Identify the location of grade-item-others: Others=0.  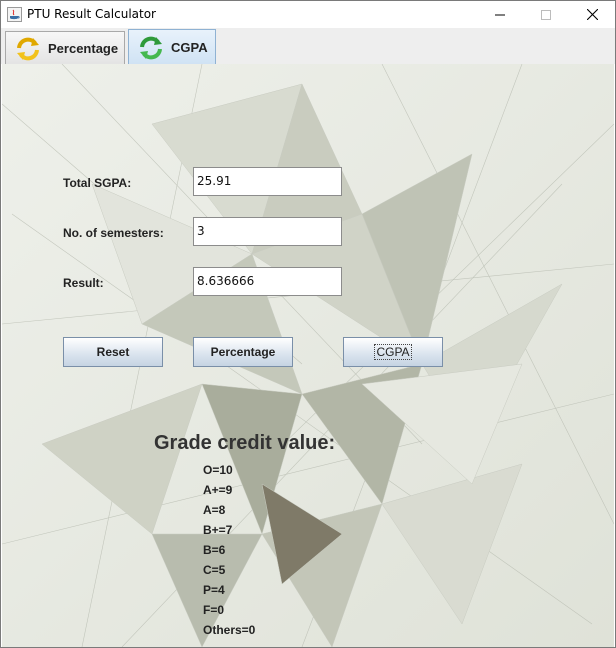
(229, 630).